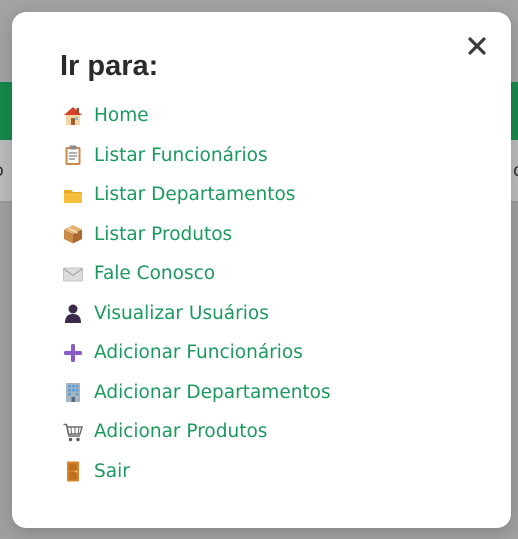  Describe the element at coordinates (515, 170) in the screenshot. I see `background-text-fragment-right: o` at that location.